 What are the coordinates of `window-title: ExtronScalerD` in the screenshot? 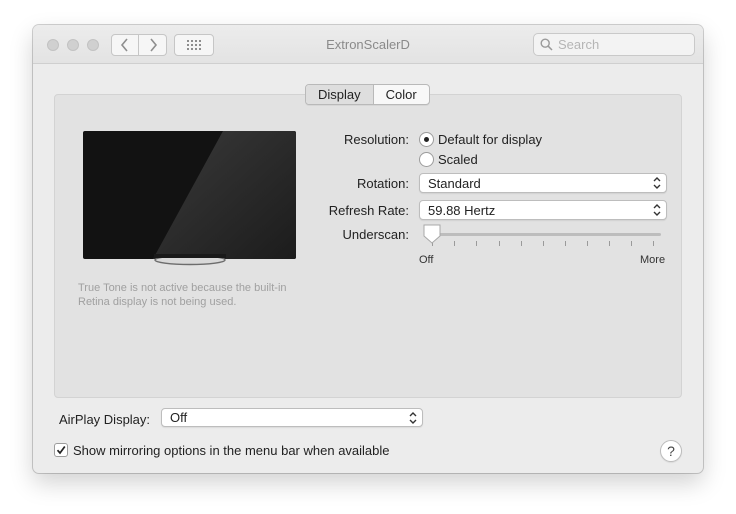 It's located at (368, 44).